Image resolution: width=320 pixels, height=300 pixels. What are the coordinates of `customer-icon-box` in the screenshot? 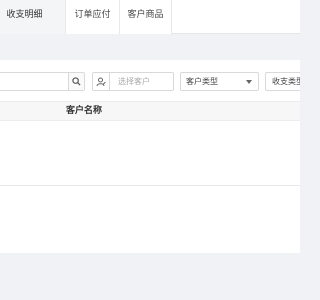 It's located at (101, 81).